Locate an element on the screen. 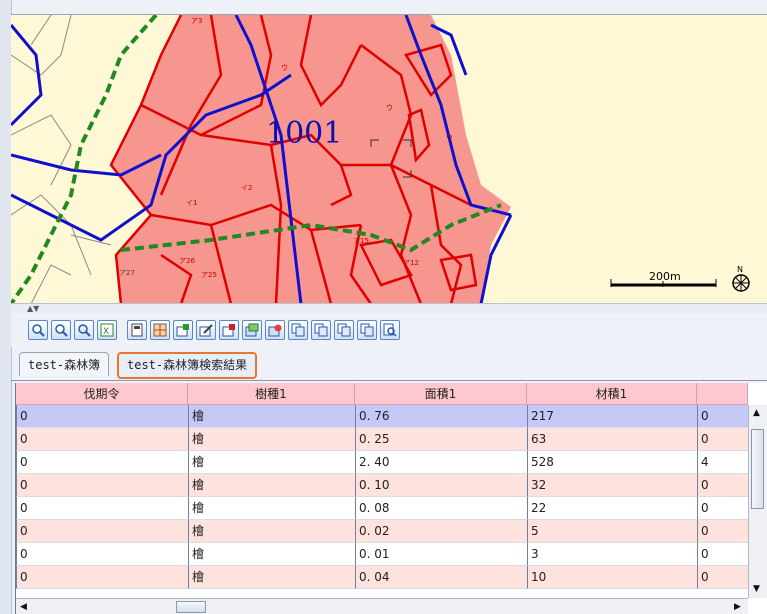  table-cell: 0. 02 is located at coordinates (441, 531).